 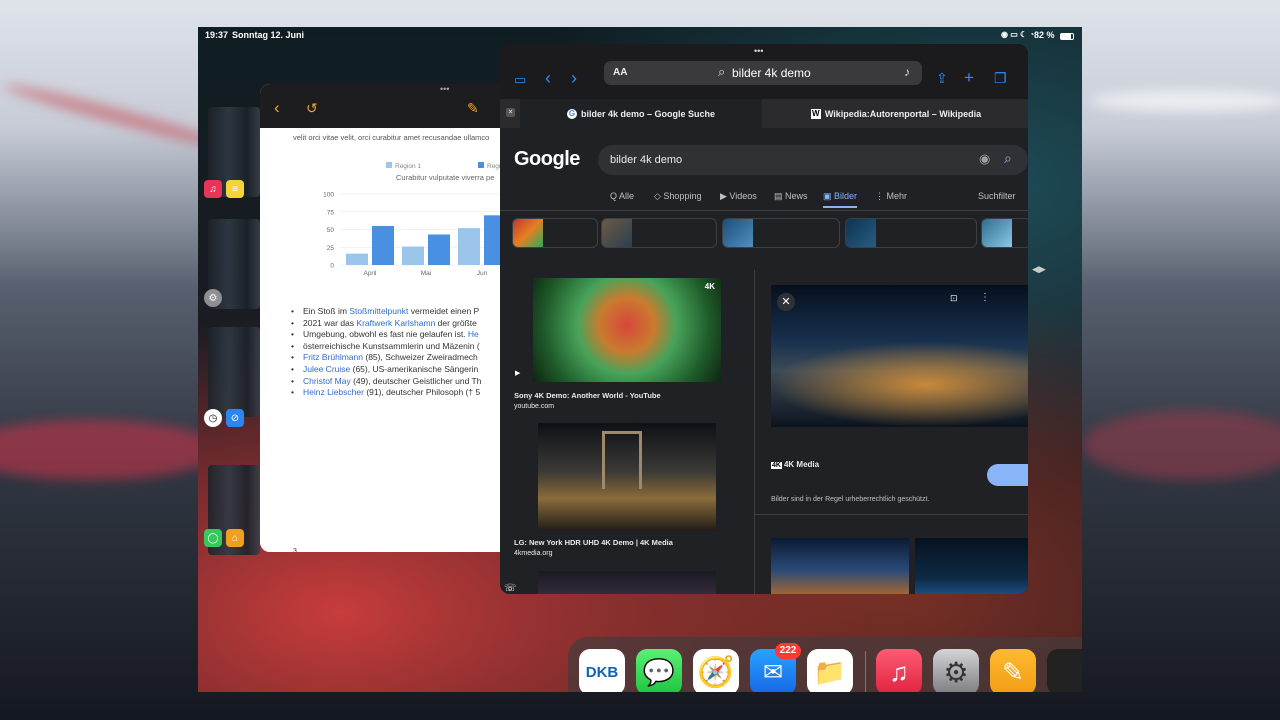 I want to click on camera-icon: ◉, so click(x=984, y=159).